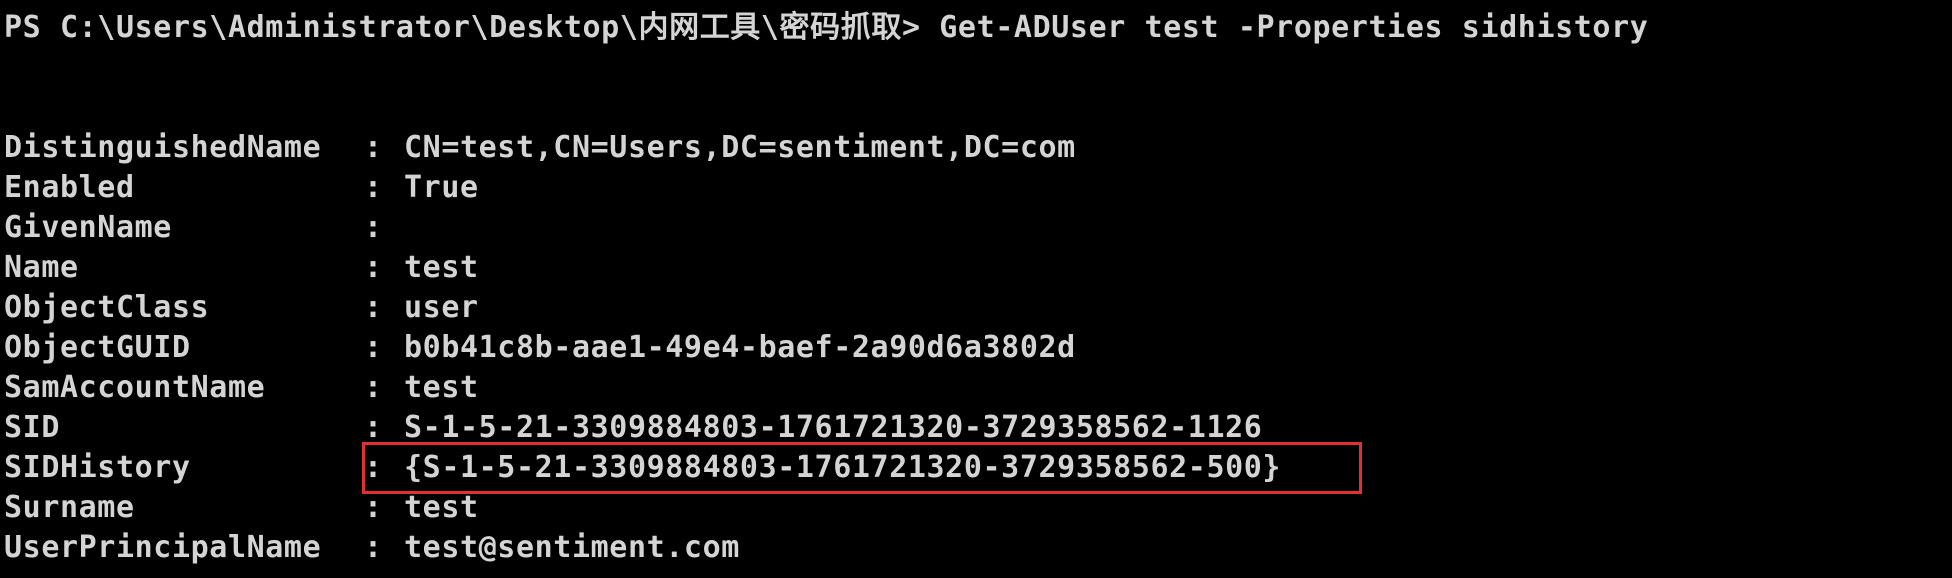 Image resolution: width=1952 pixels, height=578 pixels. What do you see at coordinates (88, 227) in the screenshot?
I see `property-key: GivenName` at bounding box center [88, 227].